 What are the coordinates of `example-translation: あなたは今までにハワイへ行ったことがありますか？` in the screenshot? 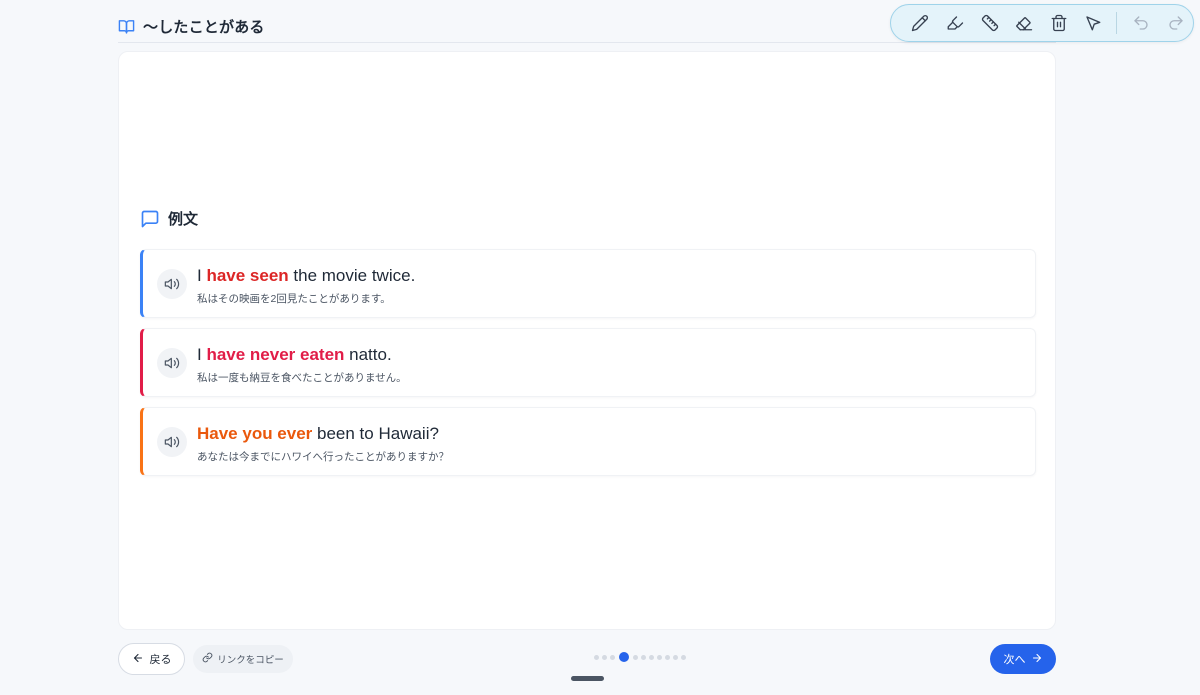 It's located at (323, 457).